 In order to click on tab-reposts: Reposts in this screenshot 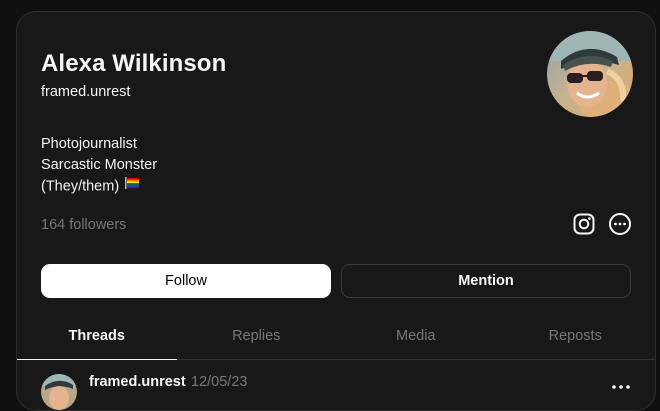, I will do `click(576, 337)`.